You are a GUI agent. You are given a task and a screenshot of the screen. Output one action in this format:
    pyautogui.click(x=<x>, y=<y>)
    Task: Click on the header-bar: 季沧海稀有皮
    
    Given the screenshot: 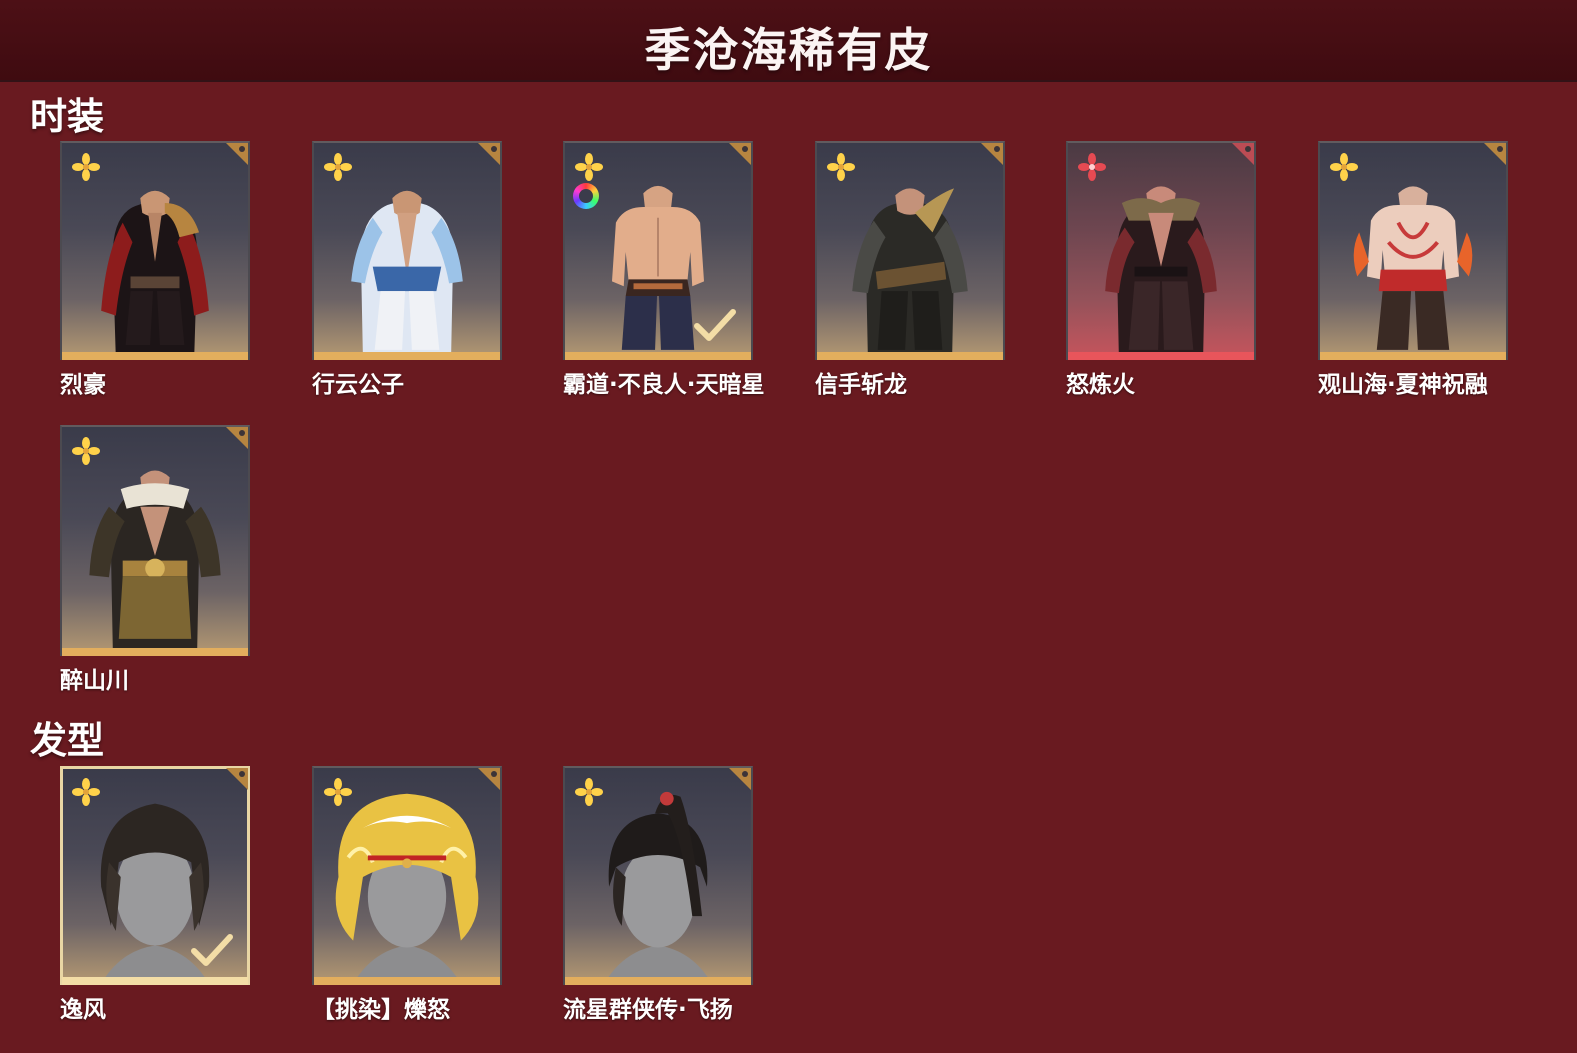 What is the action you would take?
    pyautogui.click(x=788, y=41)
    